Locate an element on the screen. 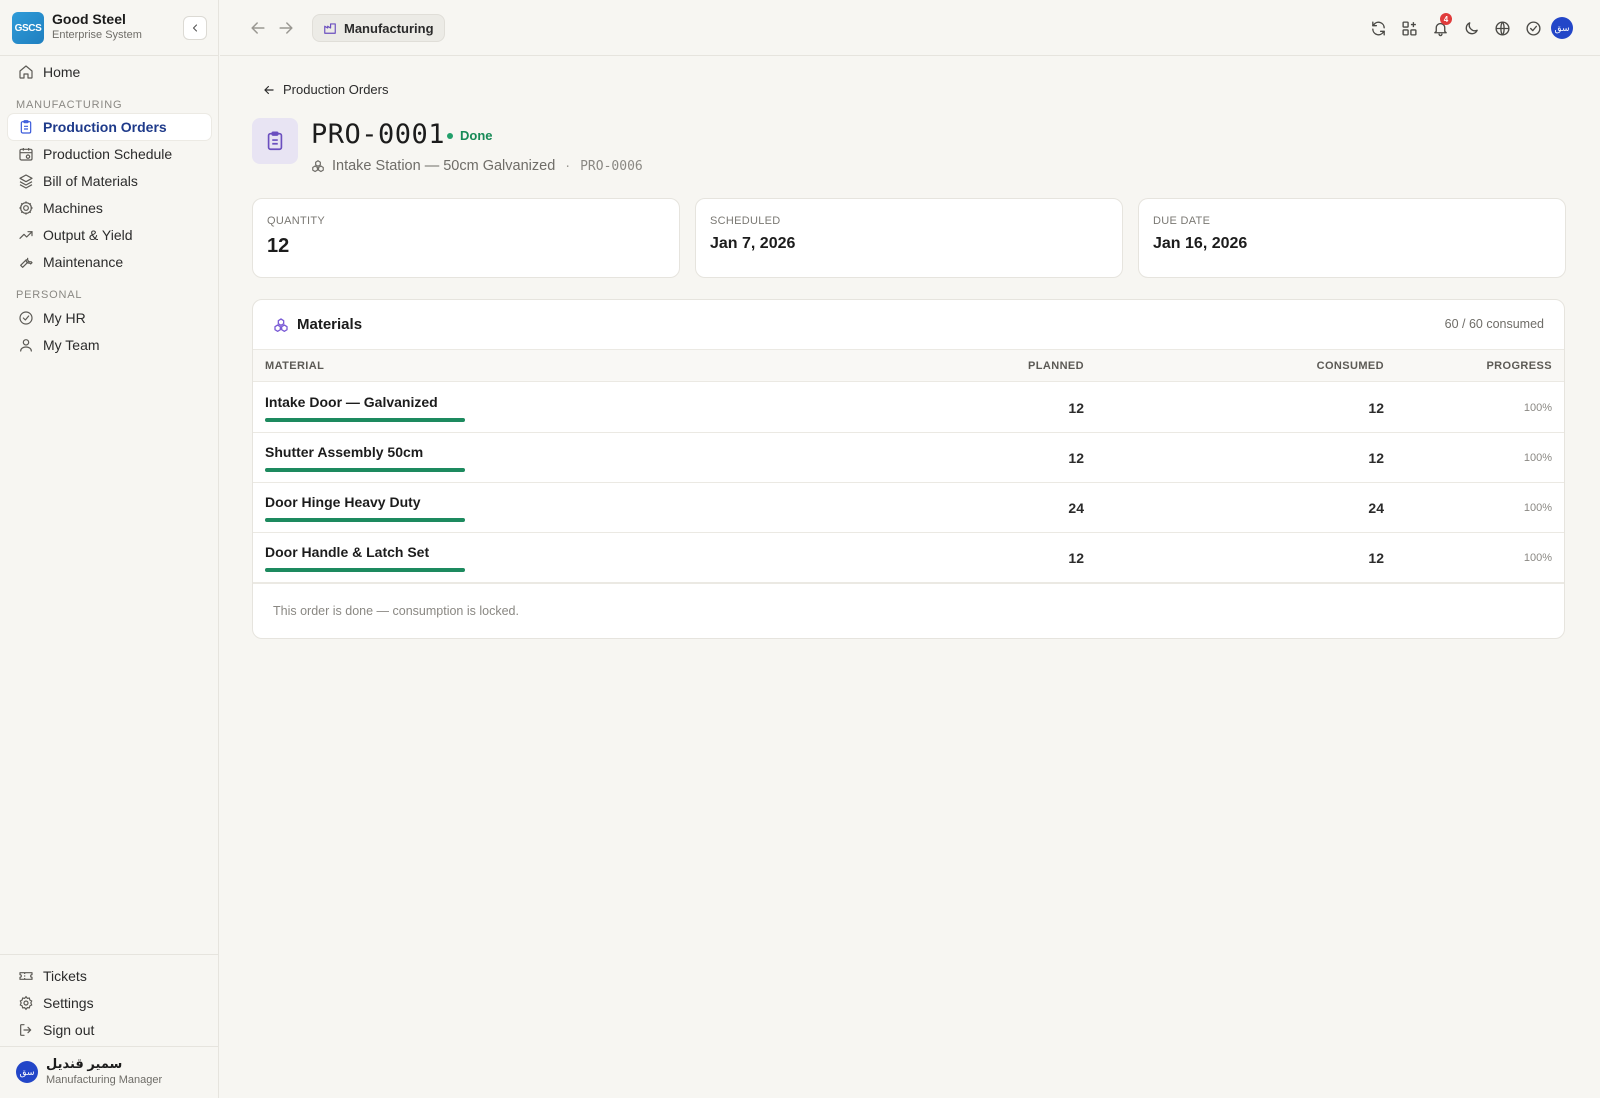  consumed-value: 12 is located at coordinates (1376, 458).